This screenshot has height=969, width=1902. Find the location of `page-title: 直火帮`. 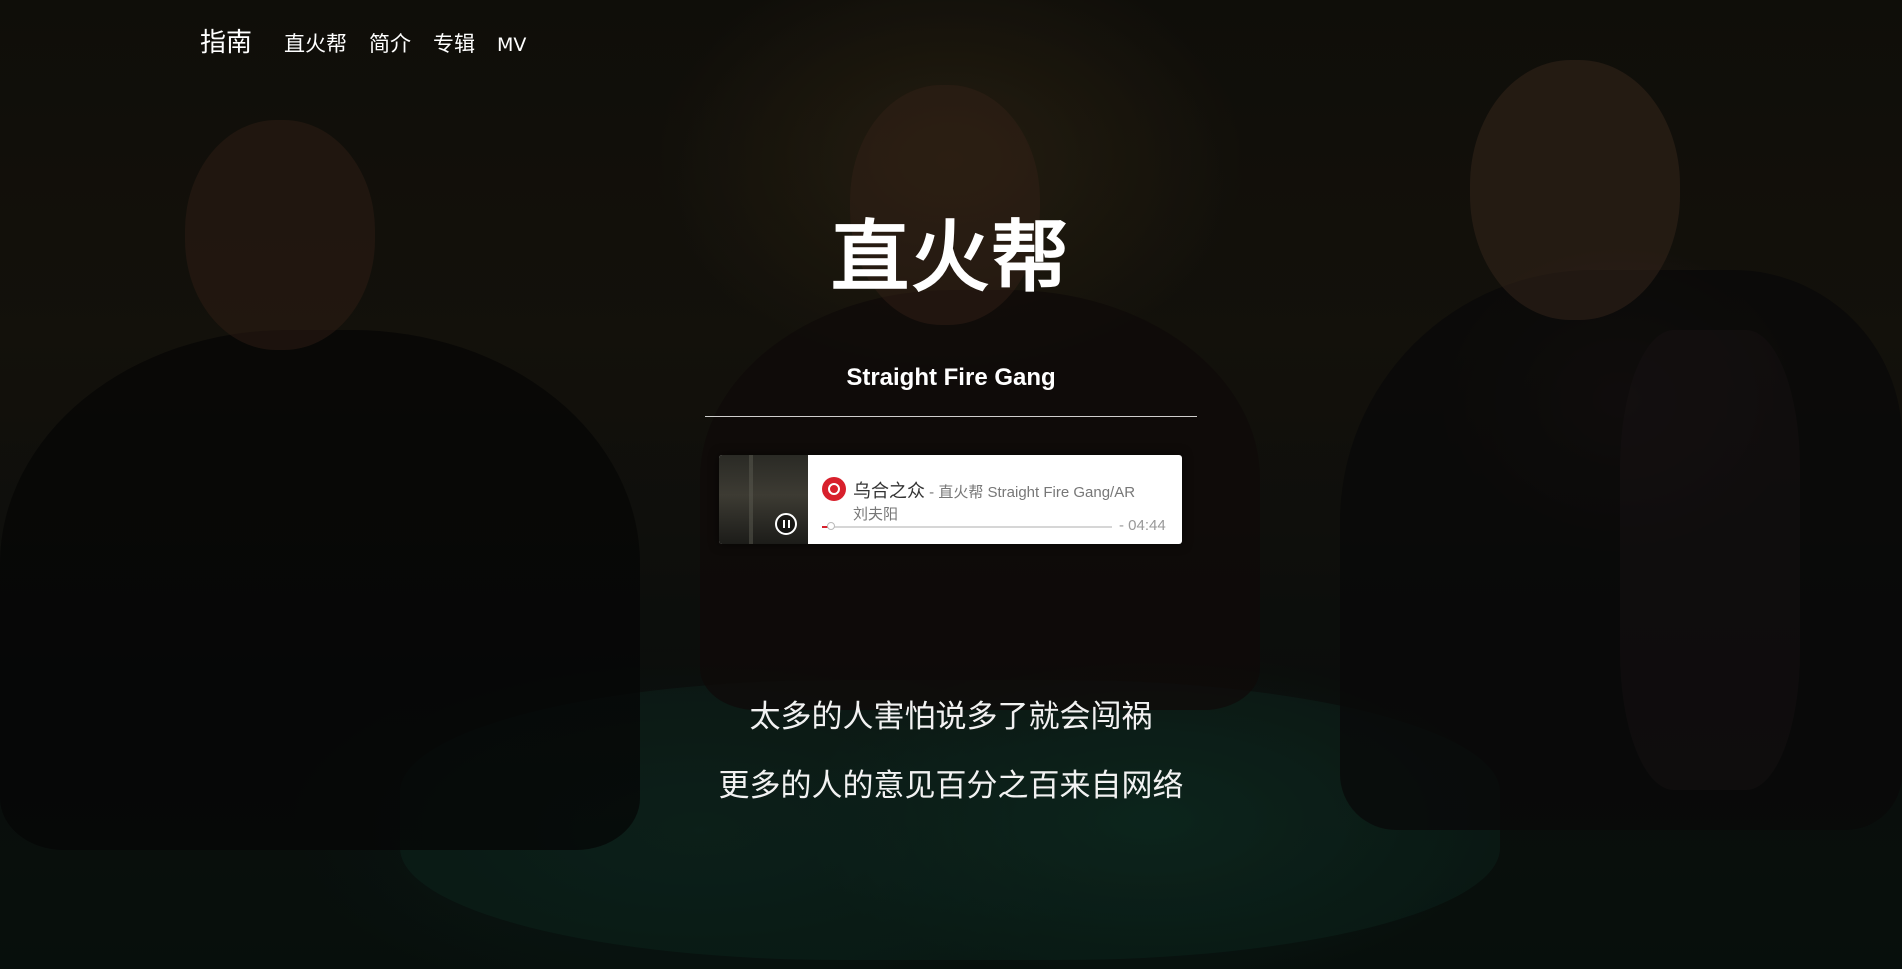

page-title: 直火帮 is located at coordinates (950, 258).